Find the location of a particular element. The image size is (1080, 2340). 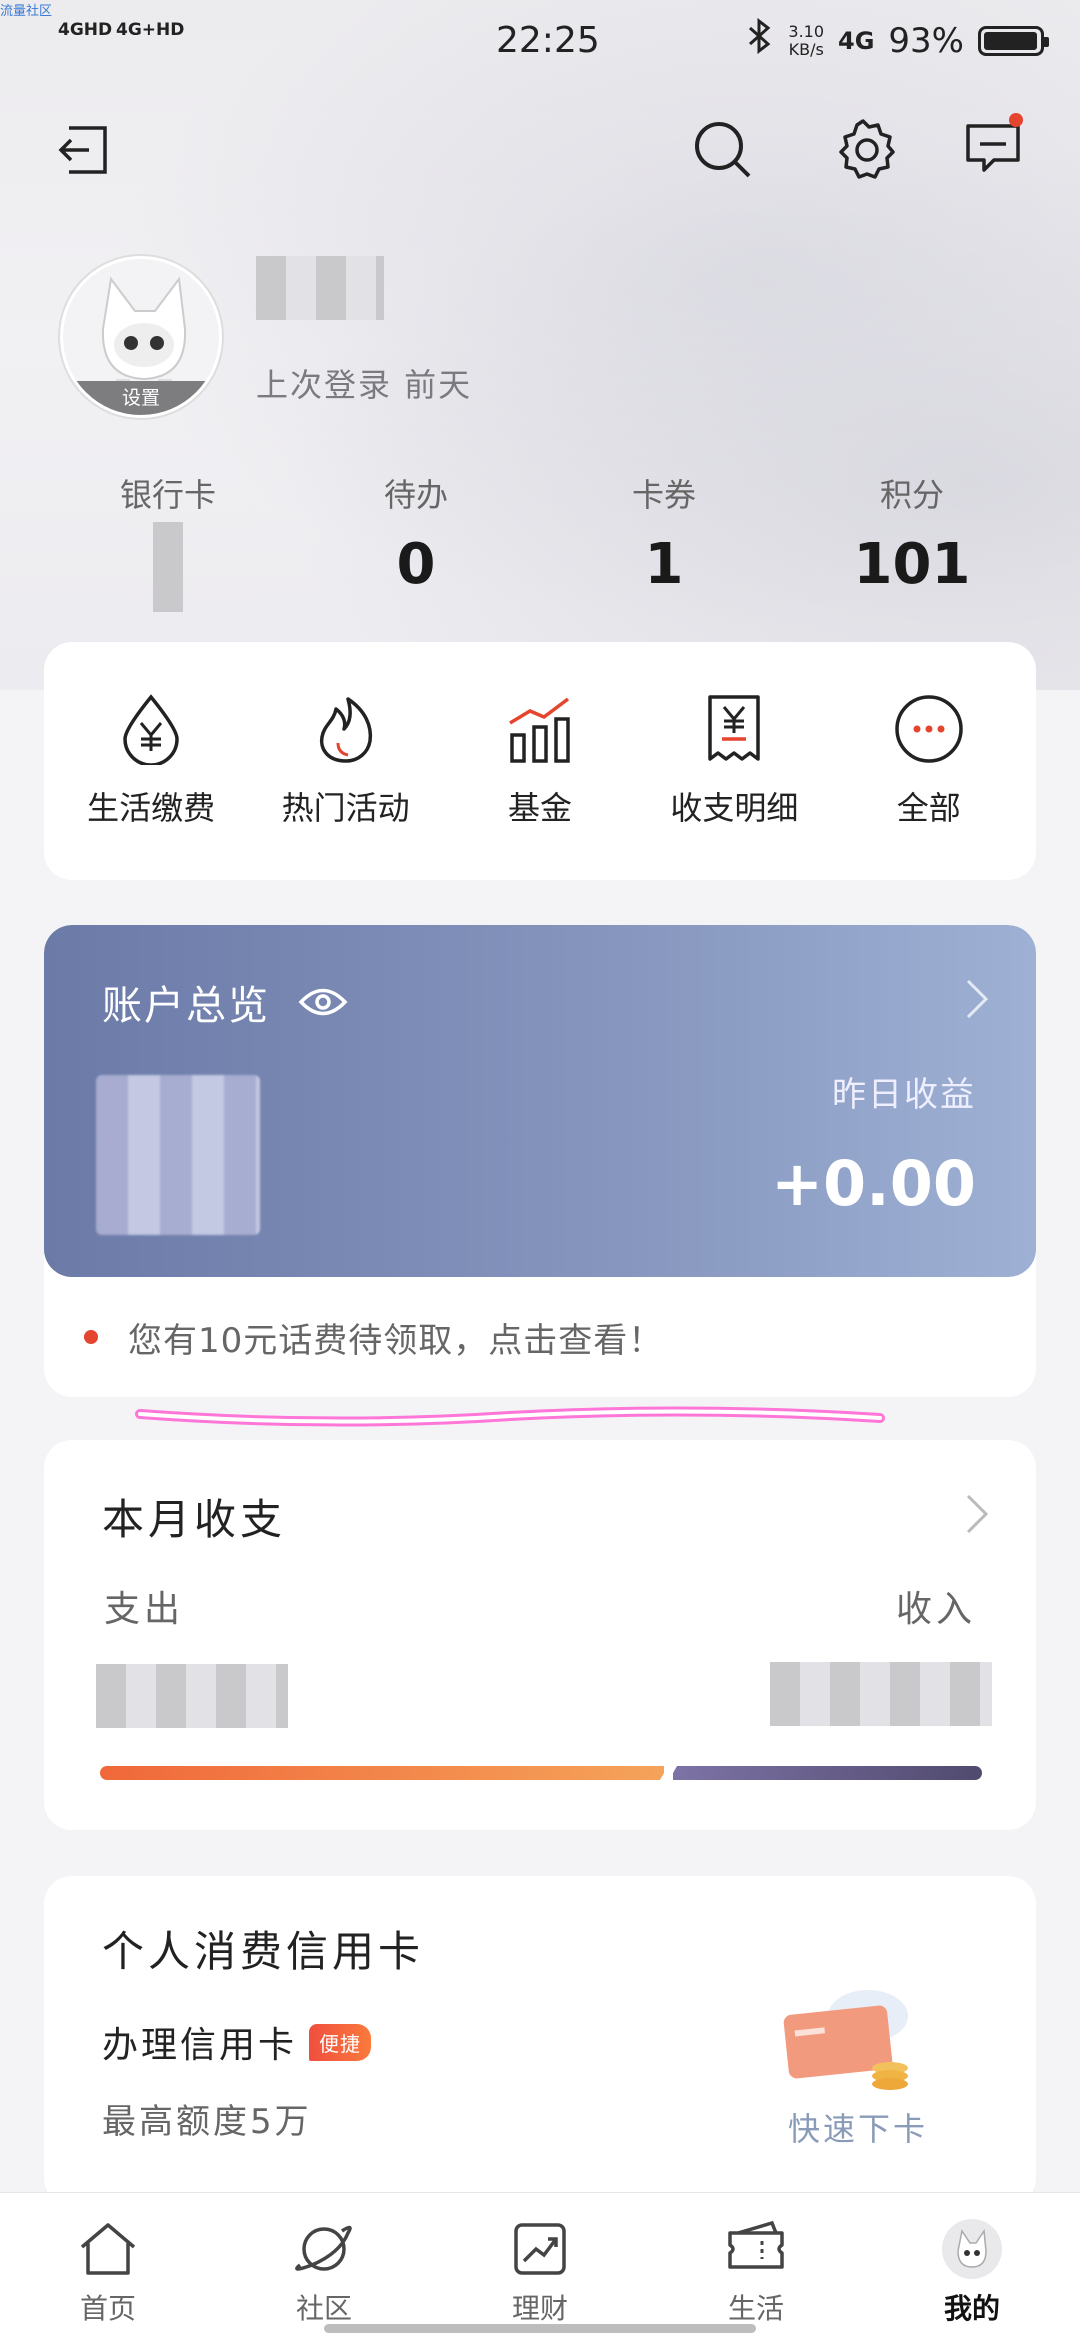

net-speed-unit: KB/s is located at coordinates (806, 49).